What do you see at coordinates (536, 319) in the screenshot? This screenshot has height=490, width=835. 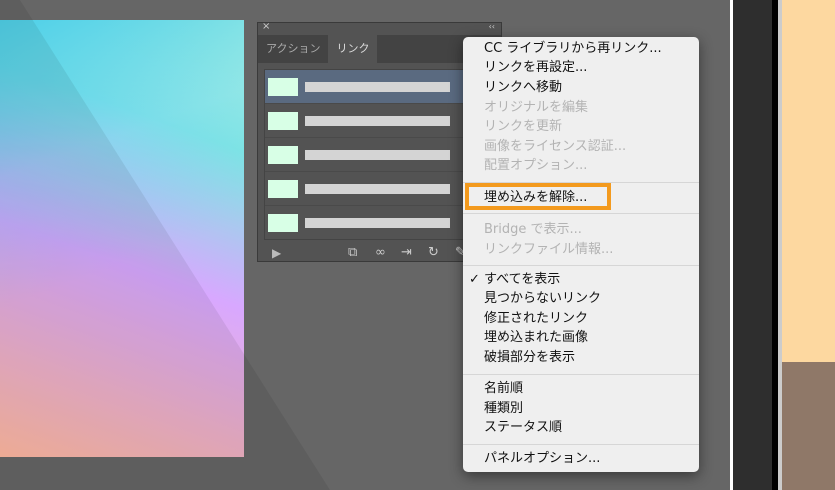 I see `menu-item: 修正されたリンク` at bounding box center [536, 319].